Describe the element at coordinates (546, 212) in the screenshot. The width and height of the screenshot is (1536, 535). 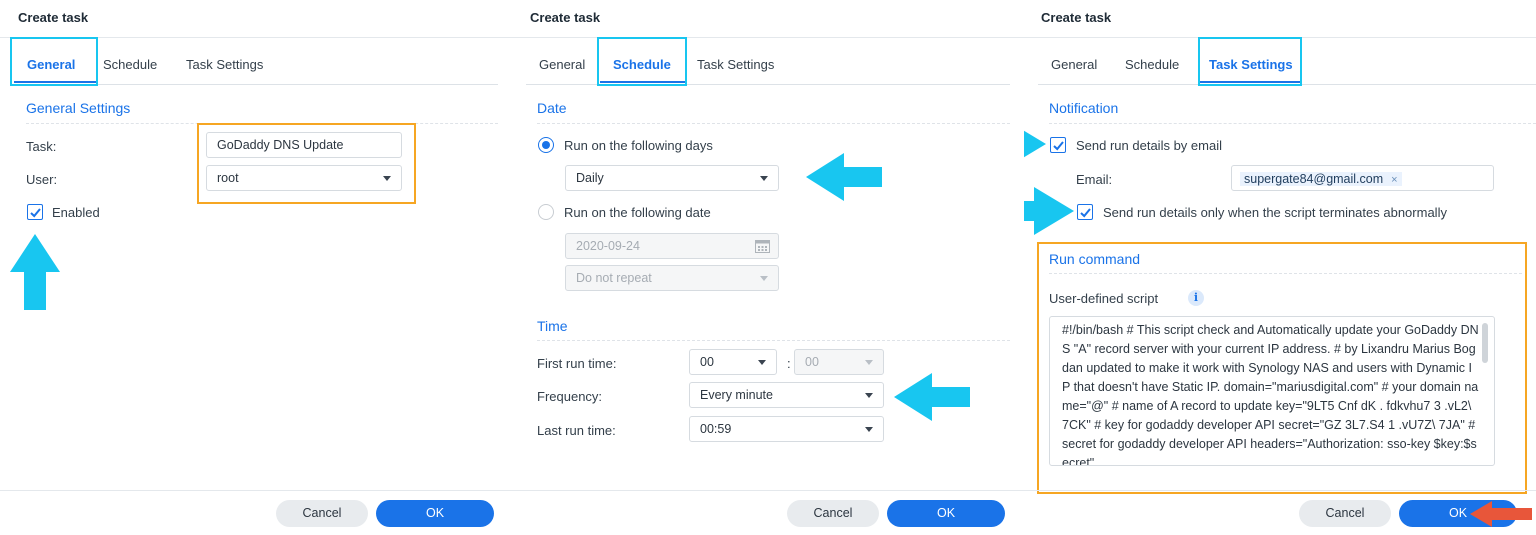
I see `run-date-radio` at that location.